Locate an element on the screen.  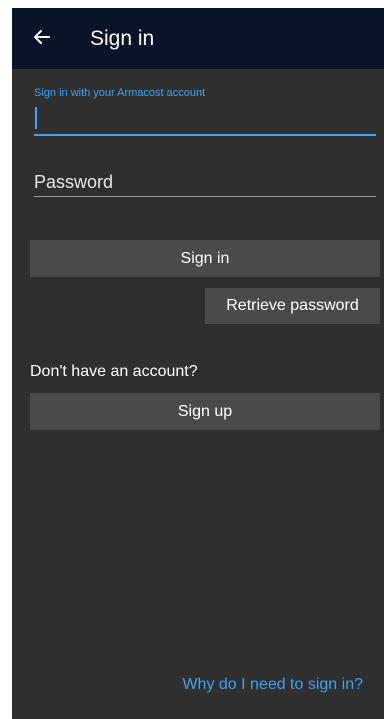
sign-in-button: Sign in is located at coordinates (205, 258).